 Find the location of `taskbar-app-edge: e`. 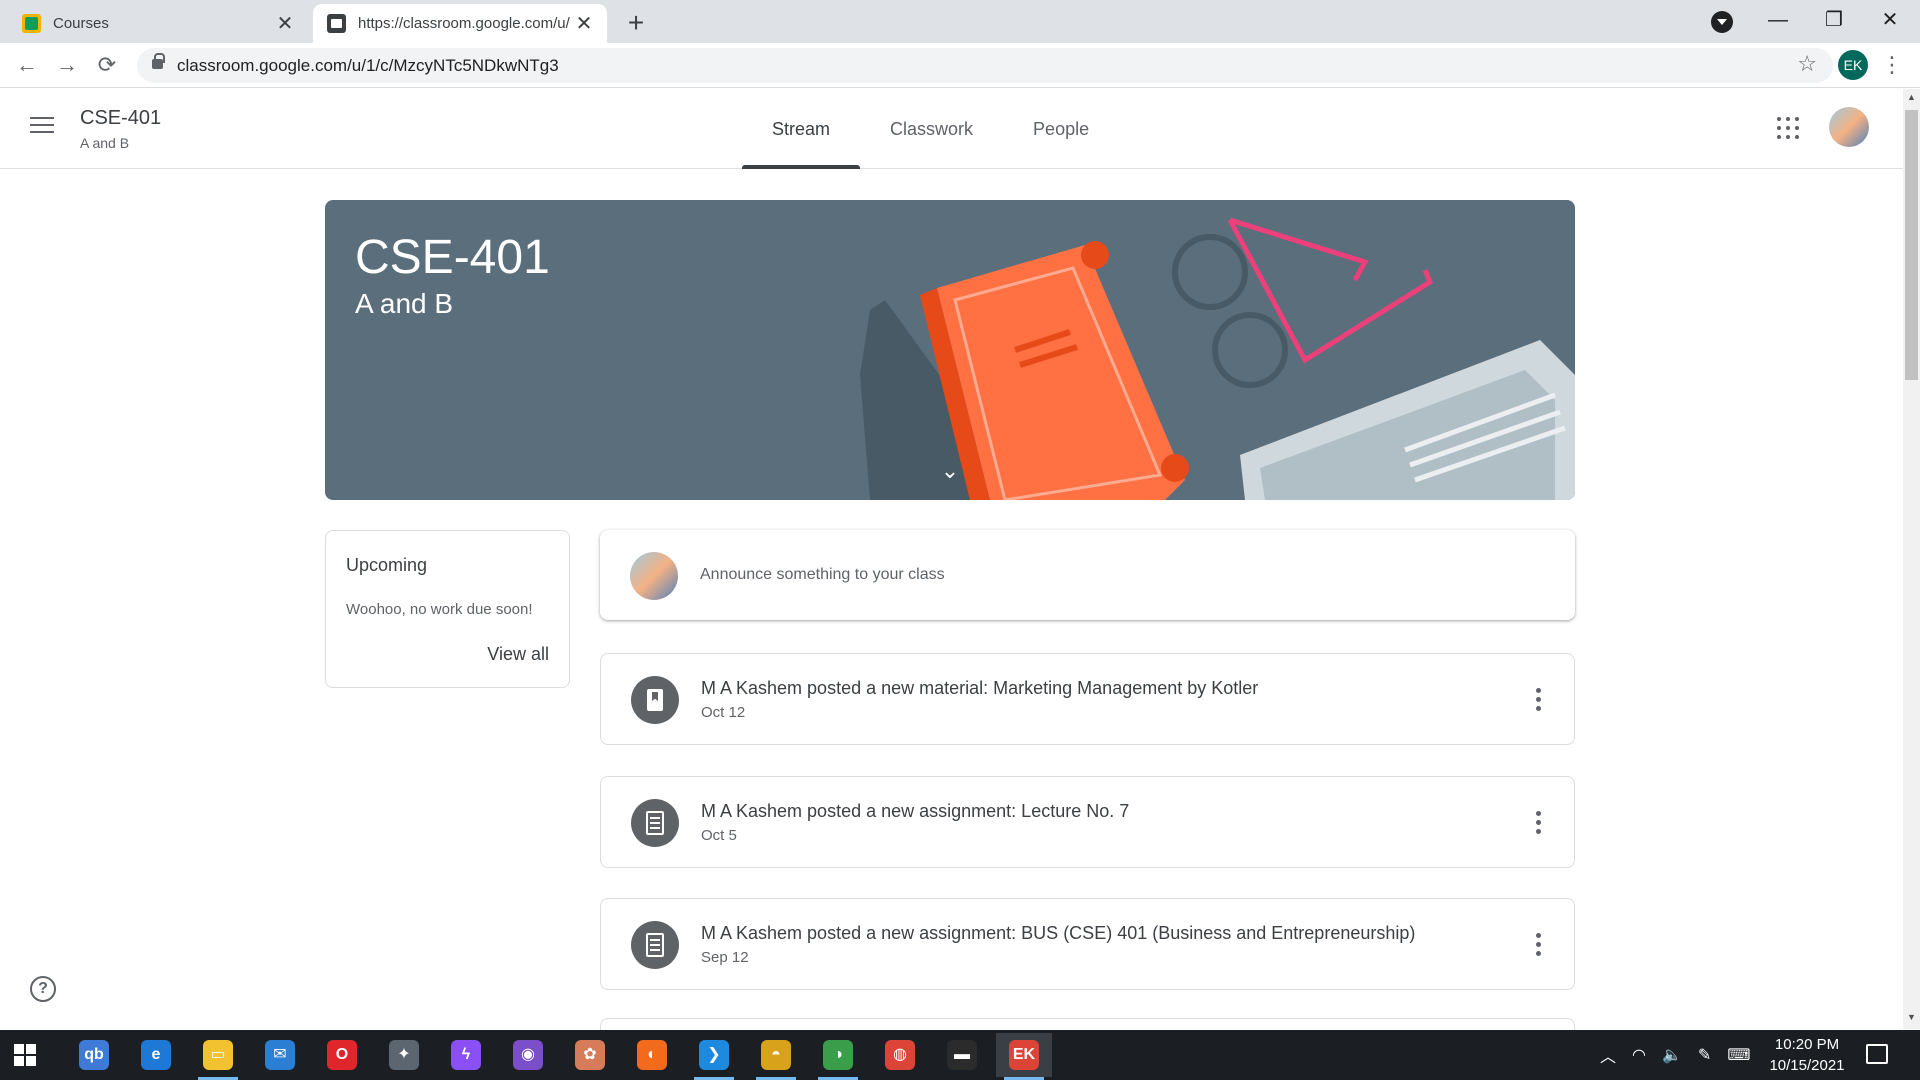

taskbar-app-edge: e is located at coordinates (156, 1055).